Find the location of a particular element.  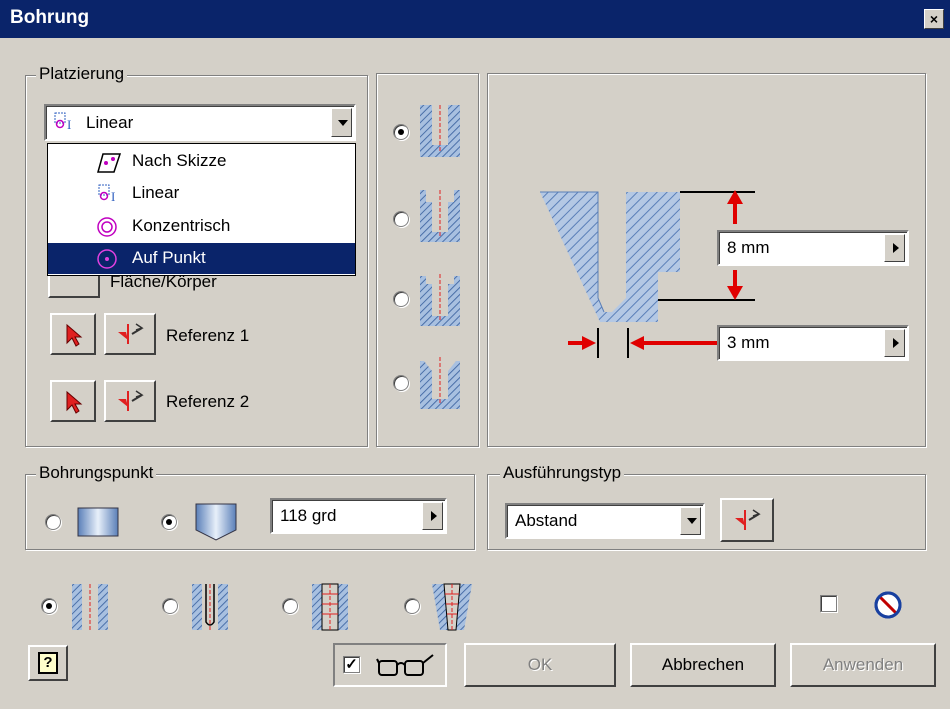

dropdown-item-label: Konzentrisch is located at coordinates (181, 225).